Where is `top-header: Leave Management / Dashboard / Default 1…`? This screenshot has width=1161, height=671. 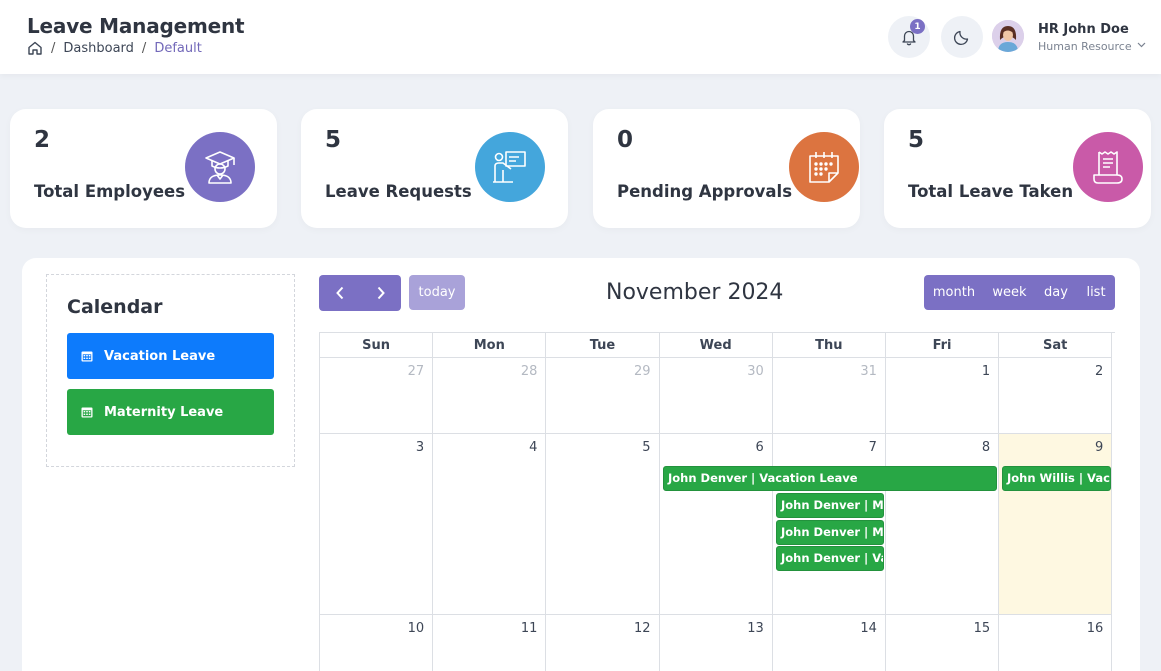
top-header: Leave Management / Dashboard / Default 1… is located at coordinates (580, 37).